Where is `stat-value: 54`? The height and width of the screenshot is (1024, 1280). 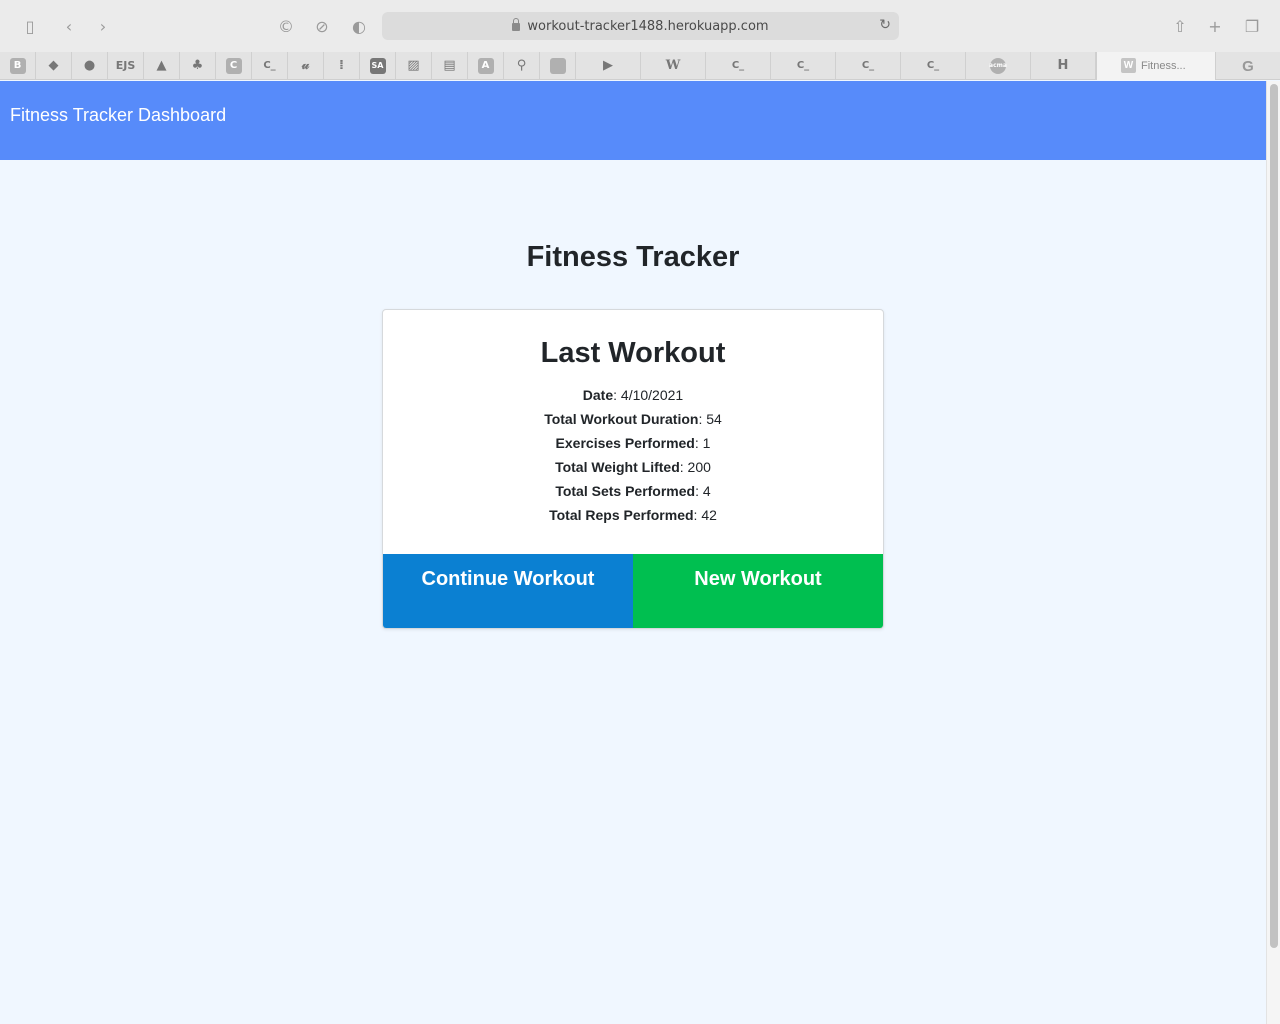
stat-value: 54 is located at coordinates (714, 419).